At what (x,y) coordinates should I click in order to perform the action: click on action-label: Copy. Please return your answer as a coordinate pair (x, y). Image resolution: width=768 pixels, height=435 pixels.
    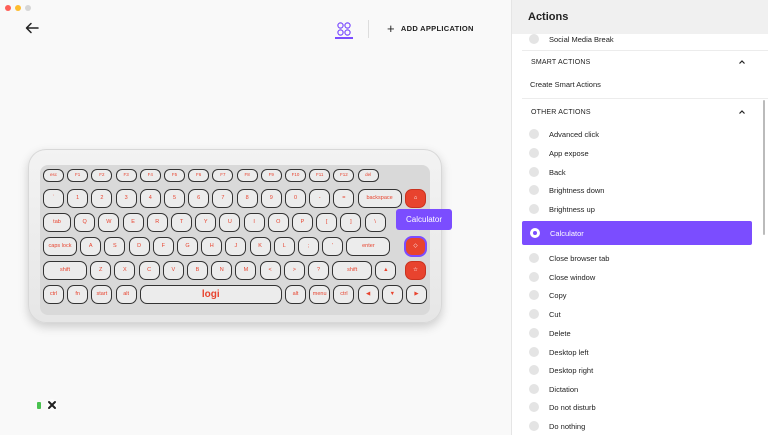
    Looking at the image, I should click on (558, 295).